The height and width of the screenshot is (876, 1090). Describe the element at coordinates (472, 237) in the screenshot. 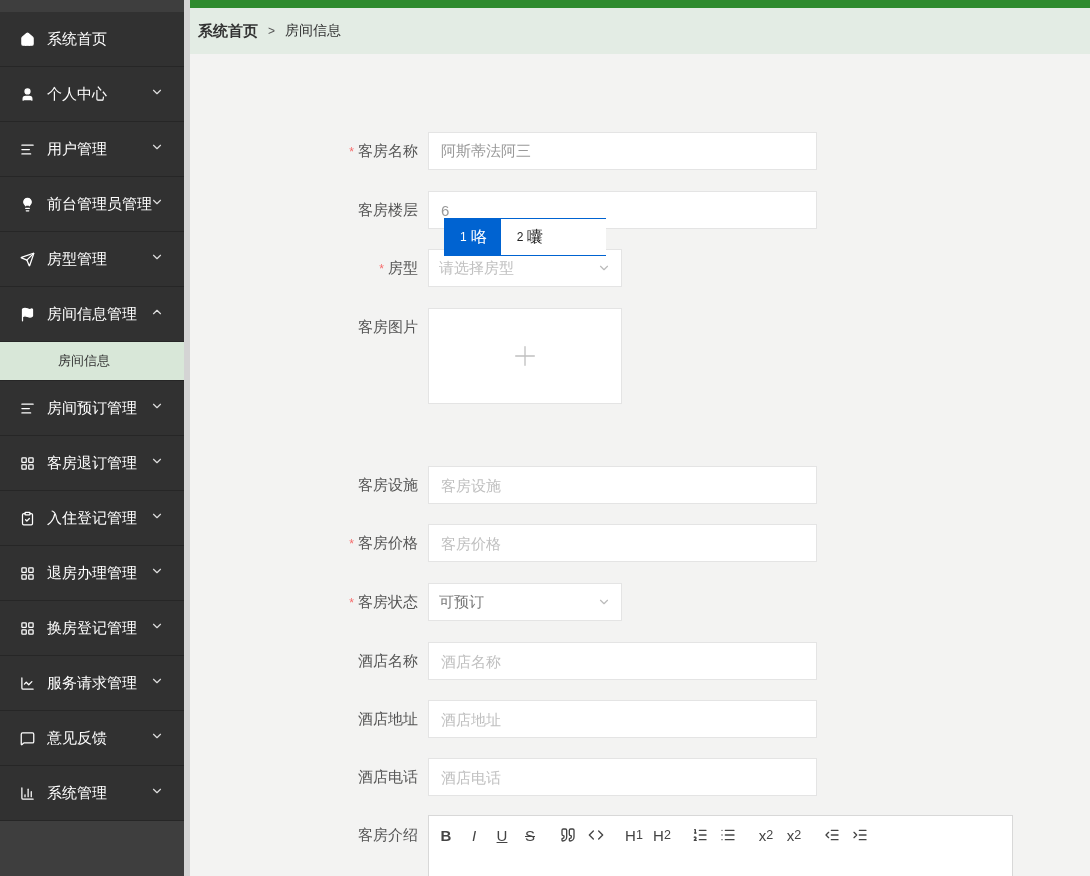

I see `ime-candidate: 1 咯` at that location.